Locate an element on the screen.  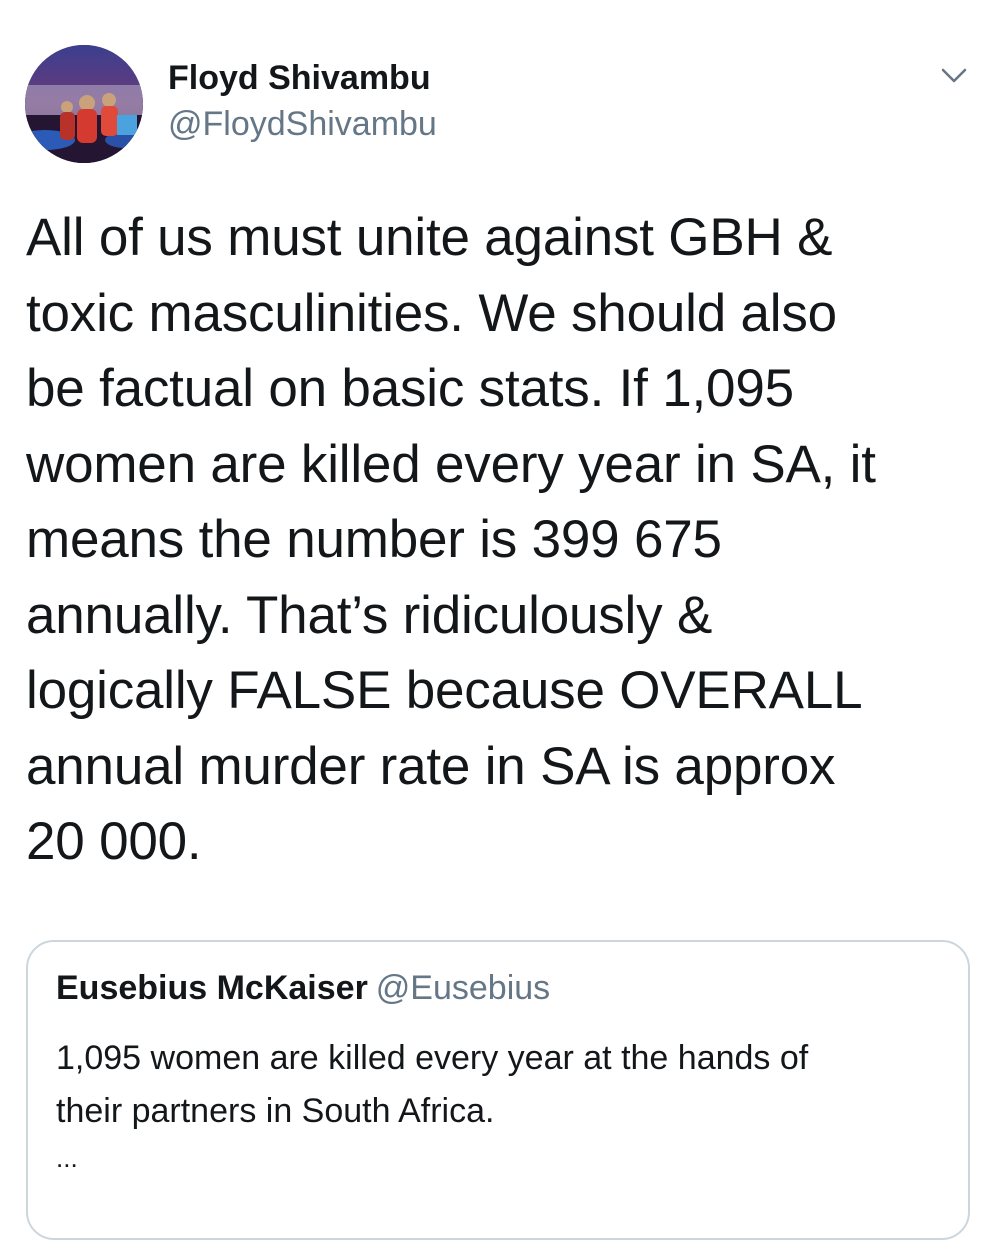
avatar-image is located at coordinates (84, 104).